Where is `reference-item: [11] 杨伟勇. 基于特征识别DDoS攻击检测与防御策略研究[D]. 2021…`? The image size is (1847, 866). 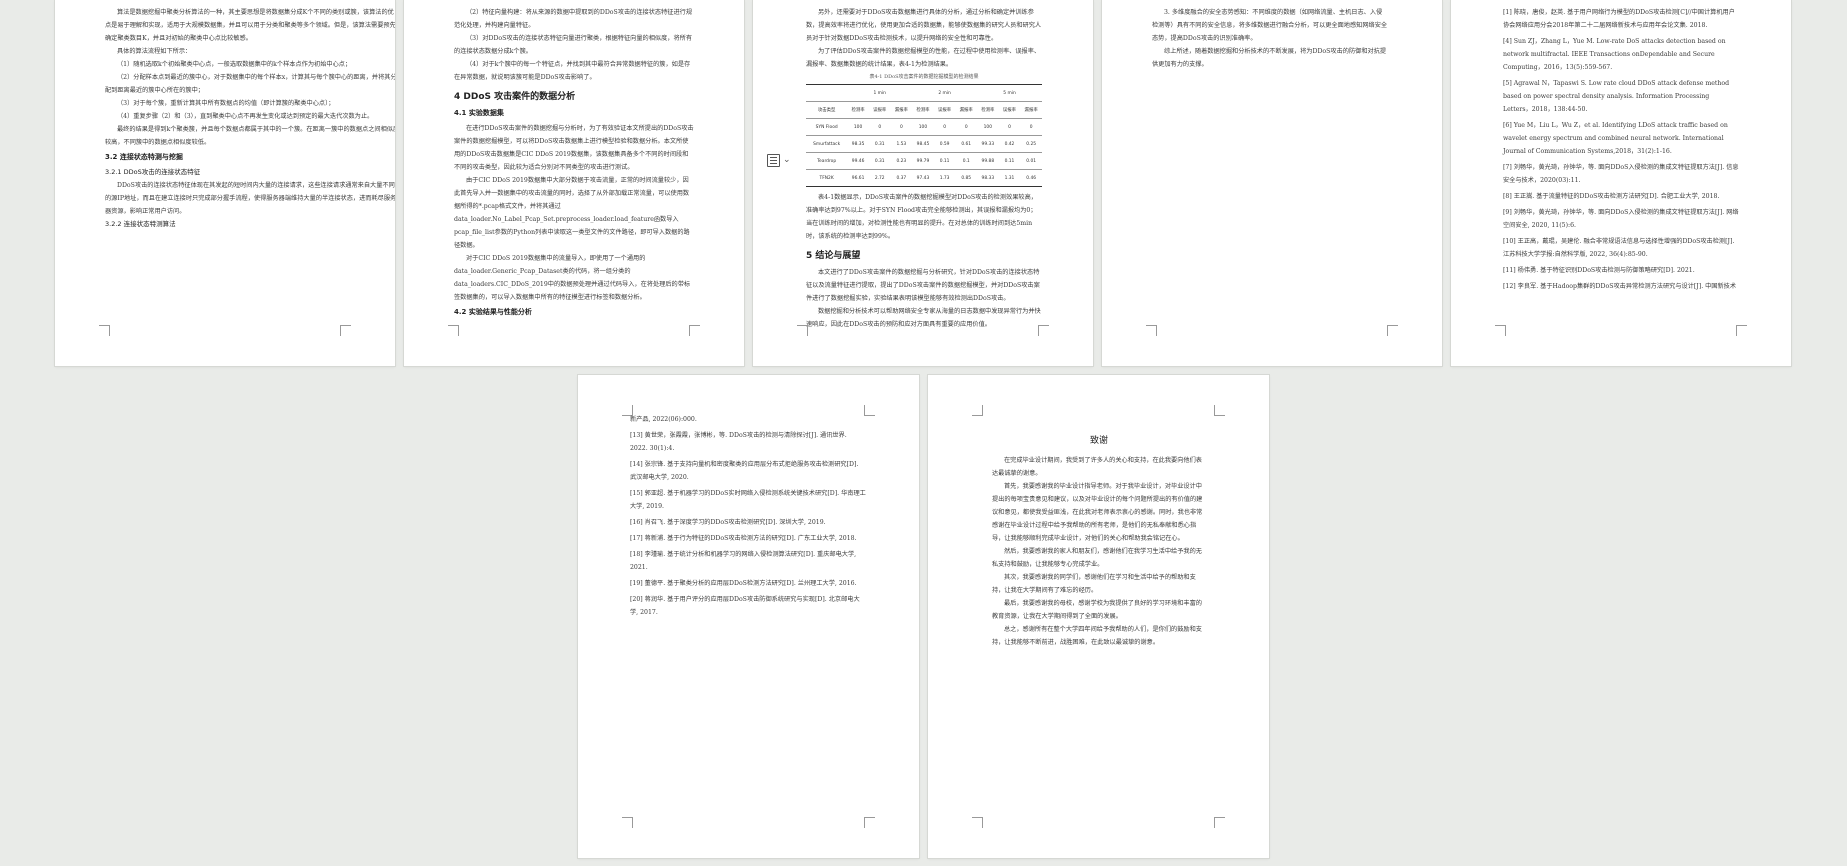 reference-item: [11] 杨伟勇. 基于特征识别DDoS攻击检测与防御策略研究[D]. 2021… is located at coordinates (1599, 270).